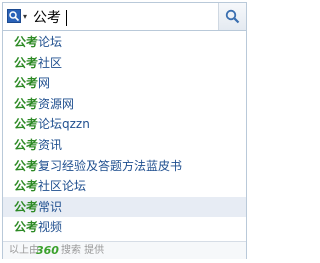 The width and height of the screenshot is (320, 263). Describe the element at coordinates (83, 250) in the screenshot. I see `footer-suffix: 搜索 提供` at that location.